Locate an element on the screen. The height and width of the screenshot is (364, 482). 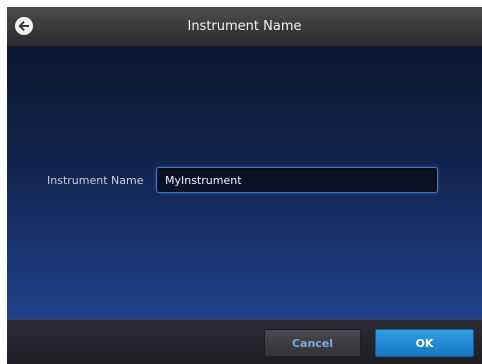
title-bar: Instrument Name is located at coordinates (244, 27).